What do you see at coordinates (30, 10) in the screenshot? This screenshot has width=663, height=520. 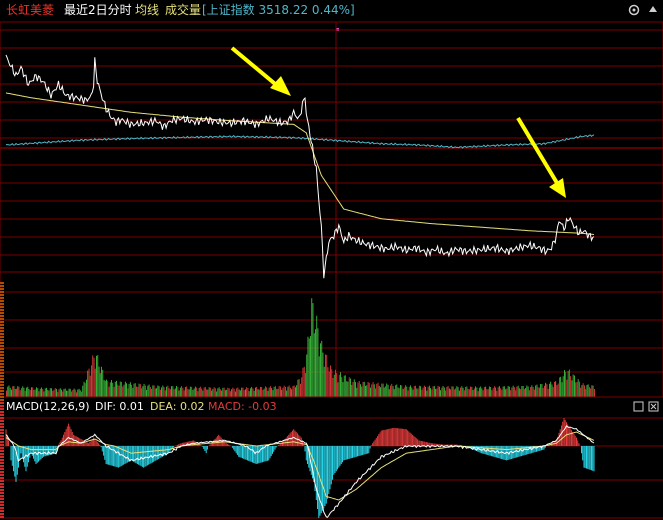 I see `stock-name: 长虹美菱` at bounding box center [30, 10].